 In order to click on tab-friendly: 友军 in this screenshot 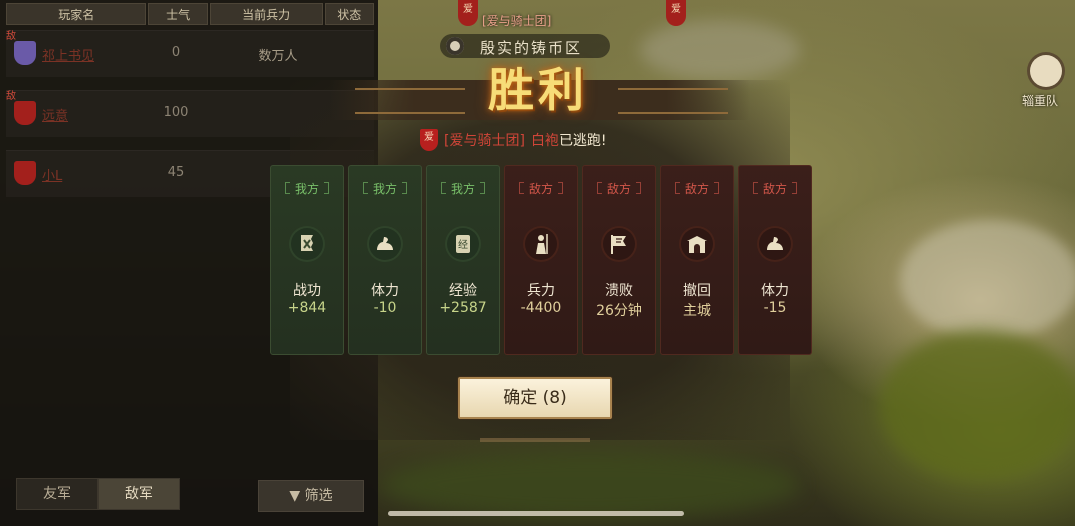, I will do `click(57, 494)`.